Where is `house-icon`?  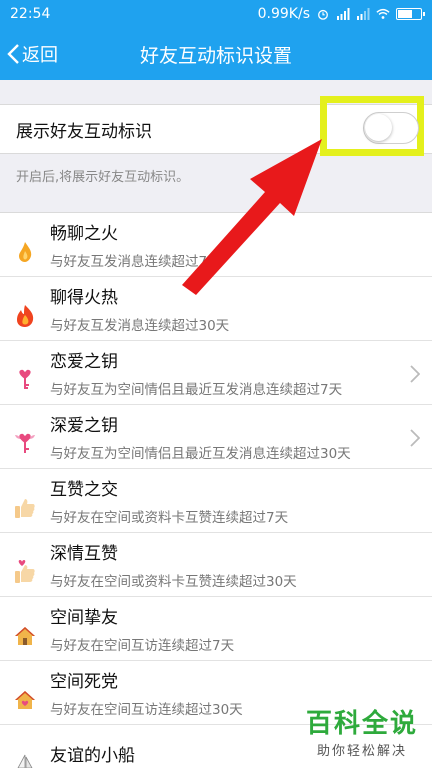 house-icon is located at coordinates (25, 635).